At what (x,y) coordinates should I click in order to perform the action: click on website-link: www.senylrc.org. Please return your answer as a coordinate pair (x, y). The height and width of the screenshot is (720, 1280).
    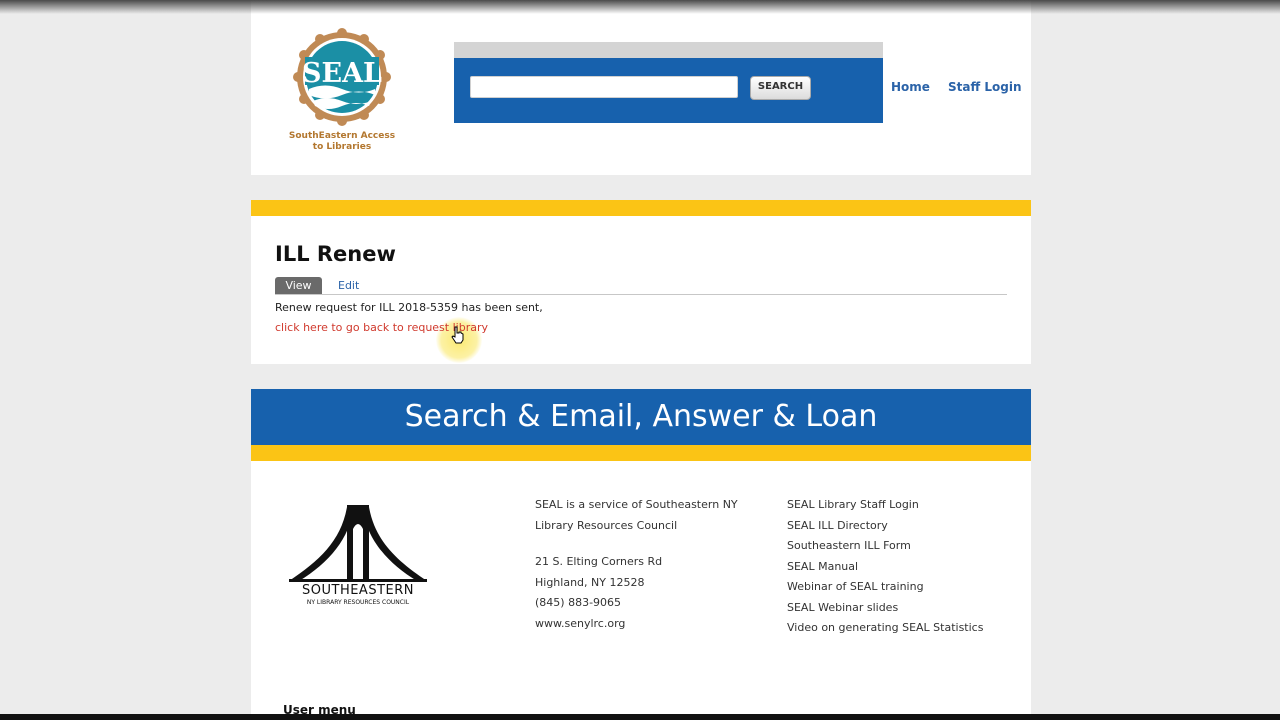
    Looking at the image, I should click on (636, 624).